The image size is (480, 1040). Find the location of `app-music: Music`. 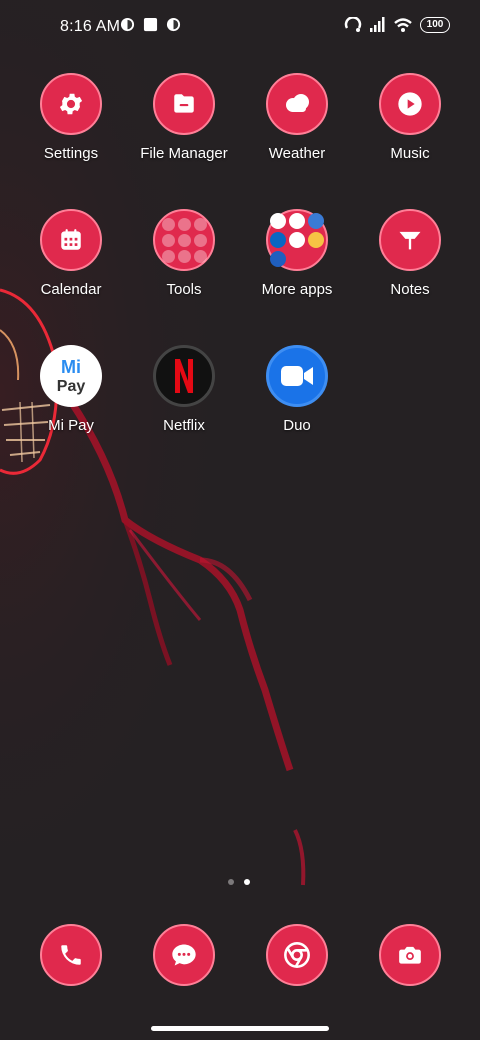

app-music: Music is located at coordinates (410, 117).